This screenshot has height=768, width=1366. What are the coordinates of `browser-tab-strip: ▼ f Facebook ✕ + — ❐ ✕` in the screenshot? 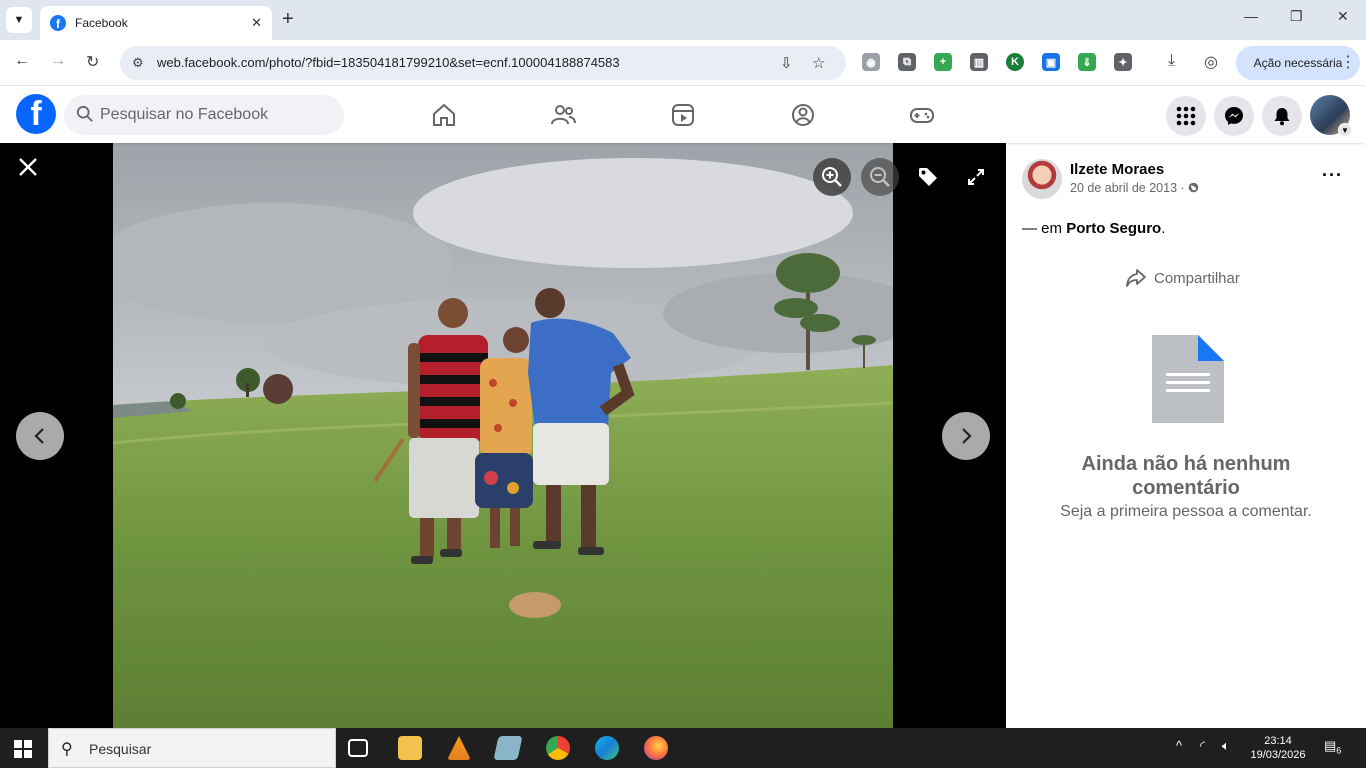 It's located at (683, 20).